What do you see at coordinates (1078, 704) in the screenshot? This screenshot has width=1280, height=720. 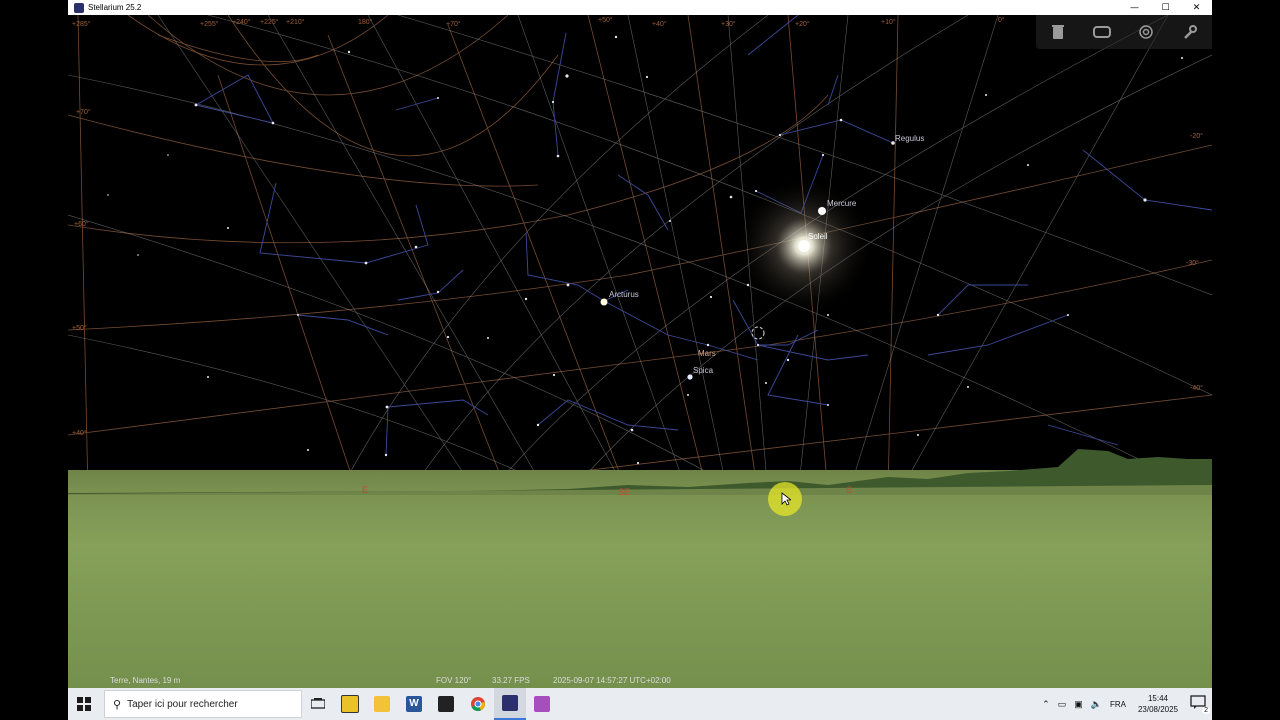 I see `network-icon: ▣` at bounding box center [1078, 704].